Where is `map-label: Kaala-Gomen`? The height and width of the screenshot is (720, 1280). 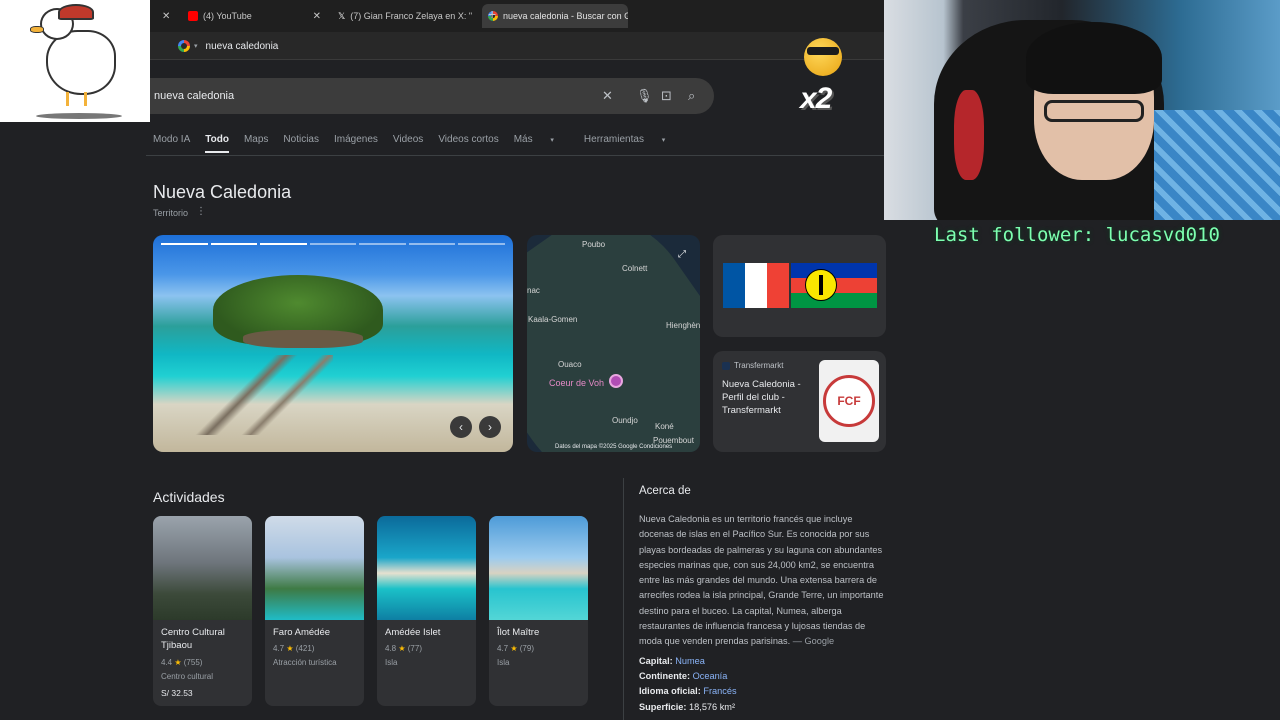 map-label: Kaala-Gomen is located at coordinates (553, 319).